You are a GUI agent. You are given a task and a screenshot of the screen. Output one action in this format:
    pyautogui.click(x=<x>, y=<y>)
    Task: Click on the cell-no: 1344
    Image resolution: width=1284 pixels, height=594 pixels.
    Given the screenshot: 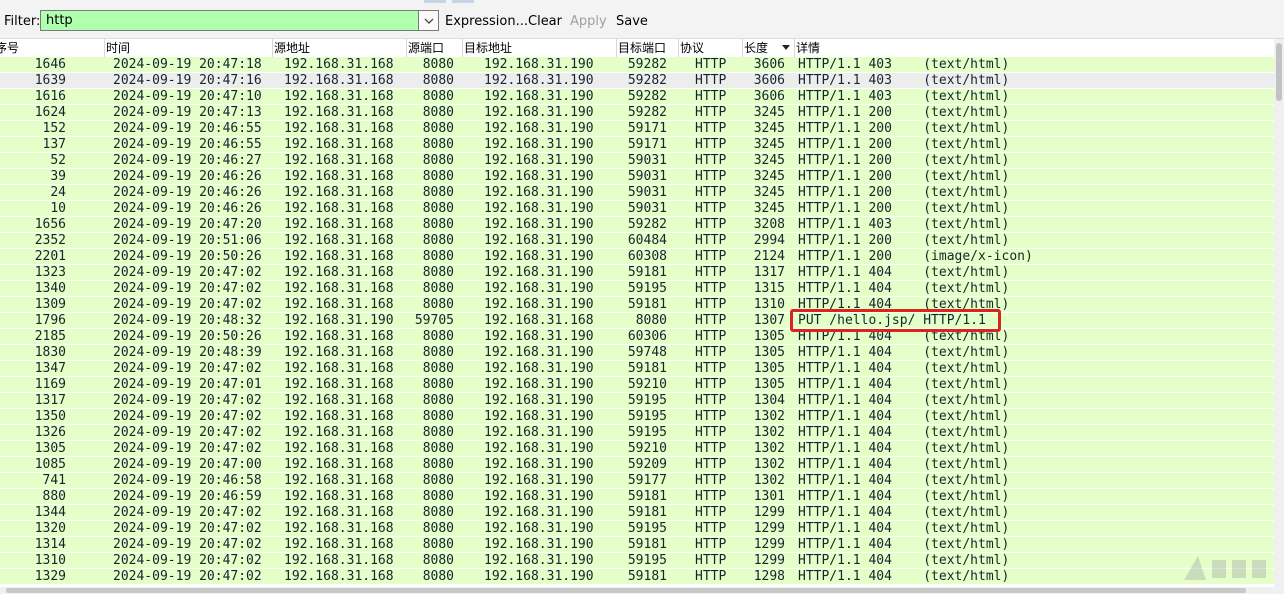 What is the action you would take?
    pyautogui.click(x=50, y=512)
    